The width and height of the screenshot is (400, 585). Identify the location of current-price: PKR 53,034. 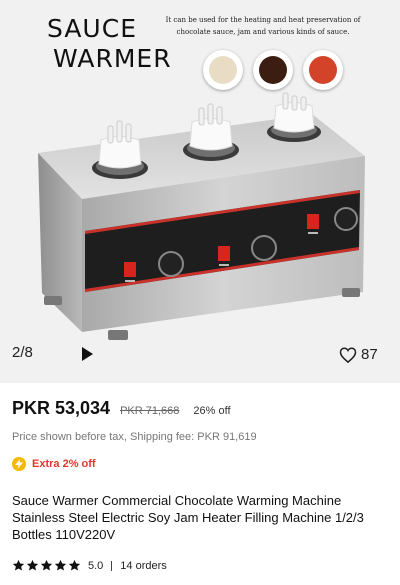
(61, 408).